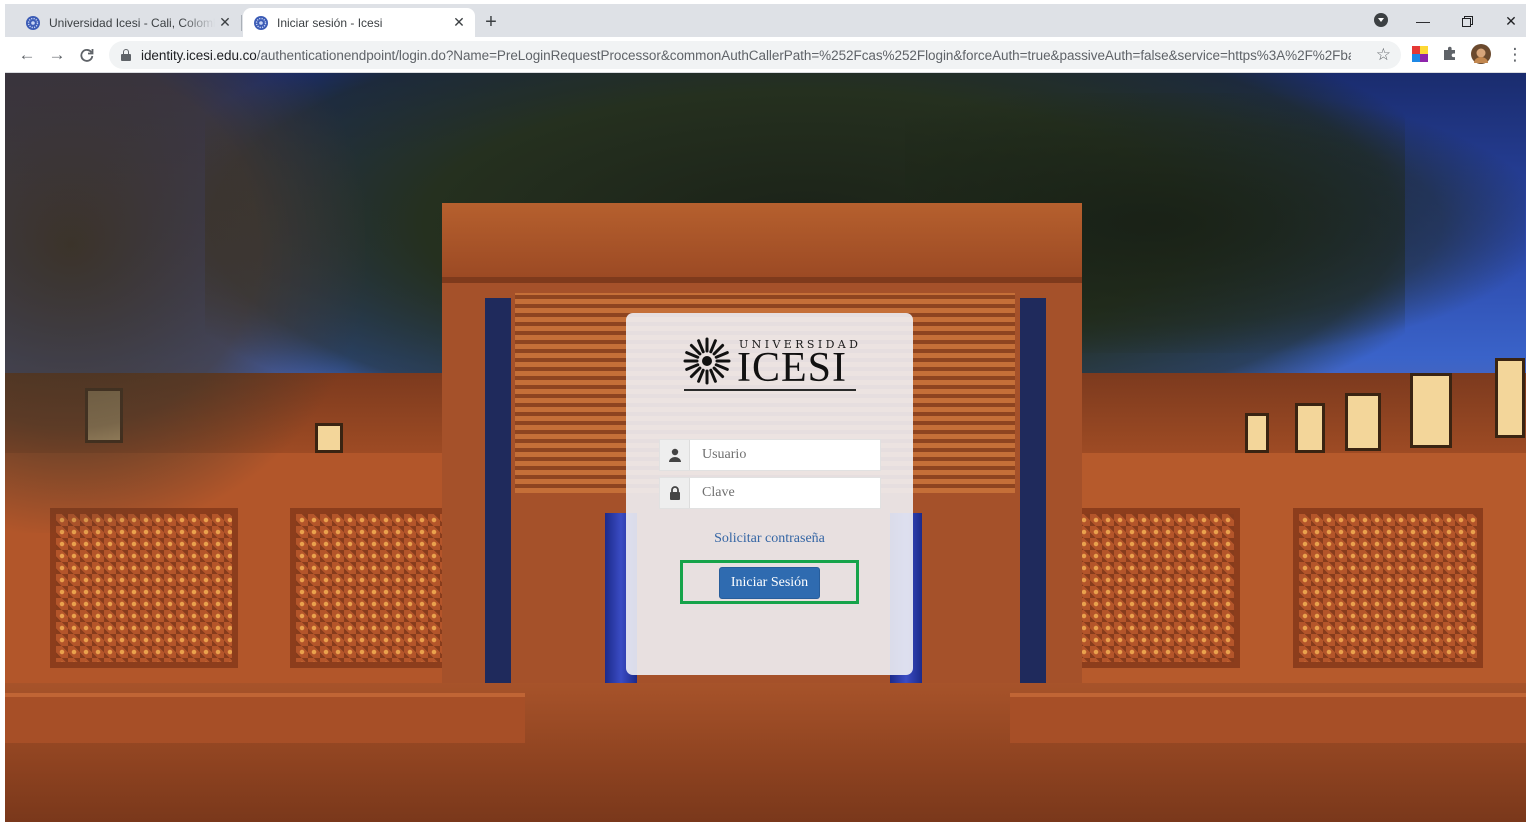 The image size is (1526, 822). Describe the element at coordinates (785, 455) in the screenshot. I see `username-input` at that location.